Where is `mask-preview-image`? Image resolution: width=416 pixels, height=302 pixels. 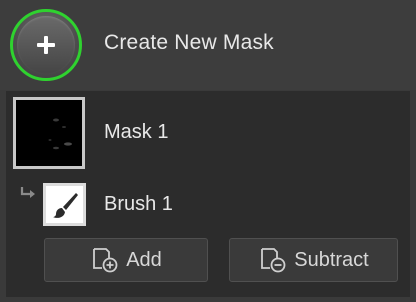 mask-preview-image is located at coordinates (49, 133).